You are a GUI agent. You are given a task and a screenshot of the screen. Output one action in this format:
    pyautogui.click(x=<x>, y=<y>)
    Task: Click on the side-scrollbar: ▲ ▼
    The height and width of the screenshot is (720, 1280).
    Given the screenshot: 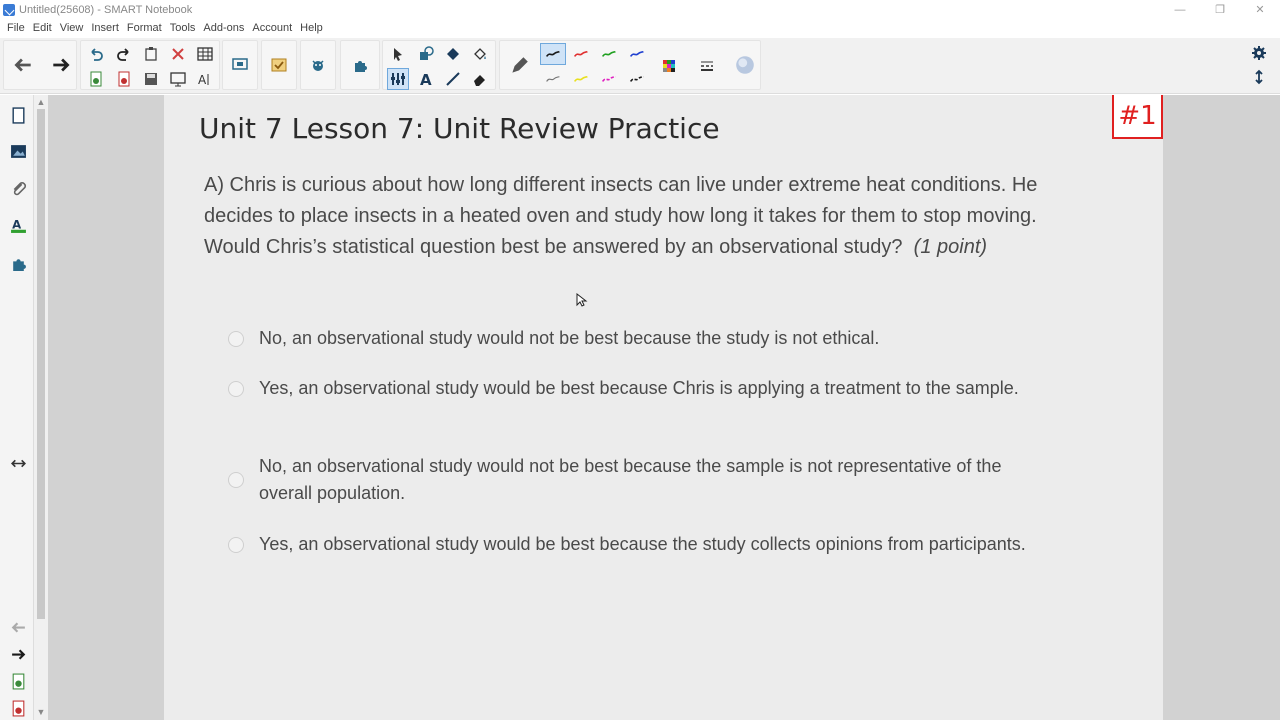 What is the action you would take?
    pyautogui.click(x=41, y=407)
    